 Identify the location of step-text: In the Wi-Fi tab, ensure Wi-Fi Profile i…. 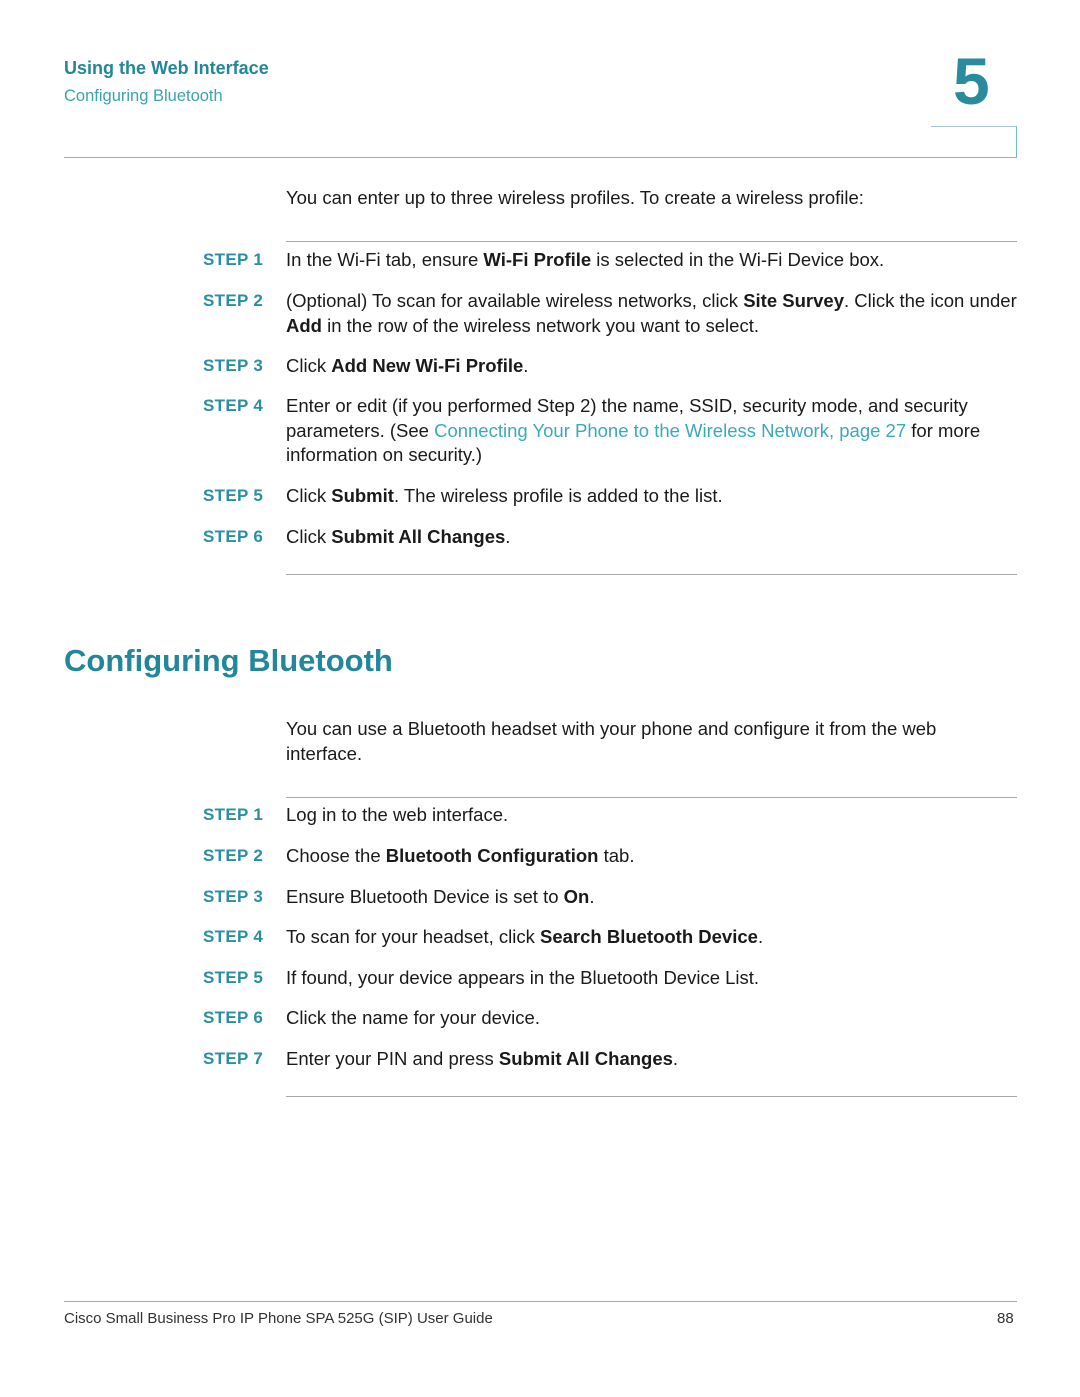
(651, 260).